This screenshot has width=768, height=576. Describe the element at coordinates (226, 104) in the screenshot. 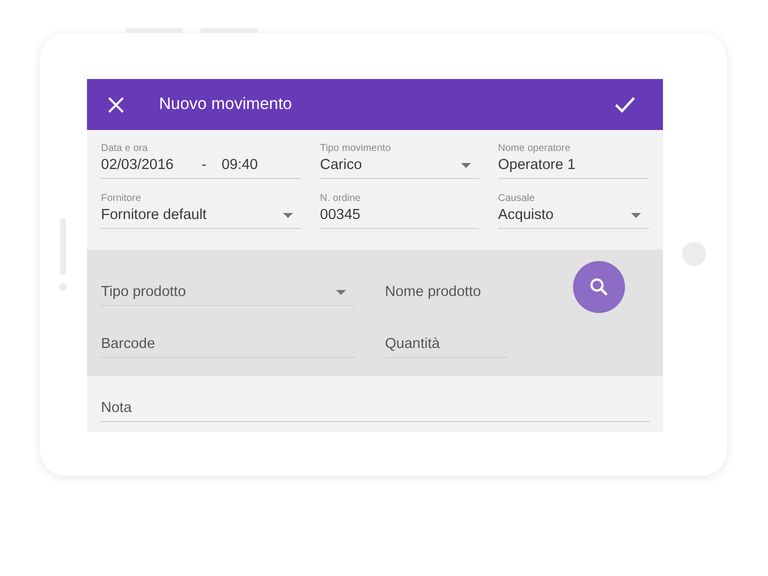

I see `screen-title: Nuovo movimento` at that location.